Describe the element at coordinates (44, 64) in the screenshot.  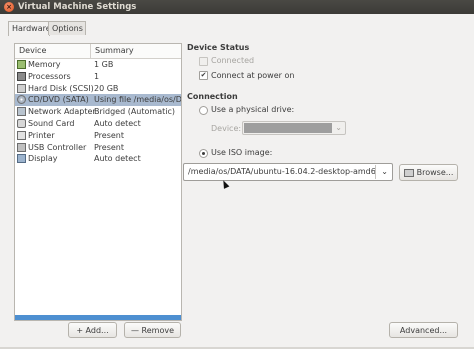
I see `device-name: Memory` at that location.